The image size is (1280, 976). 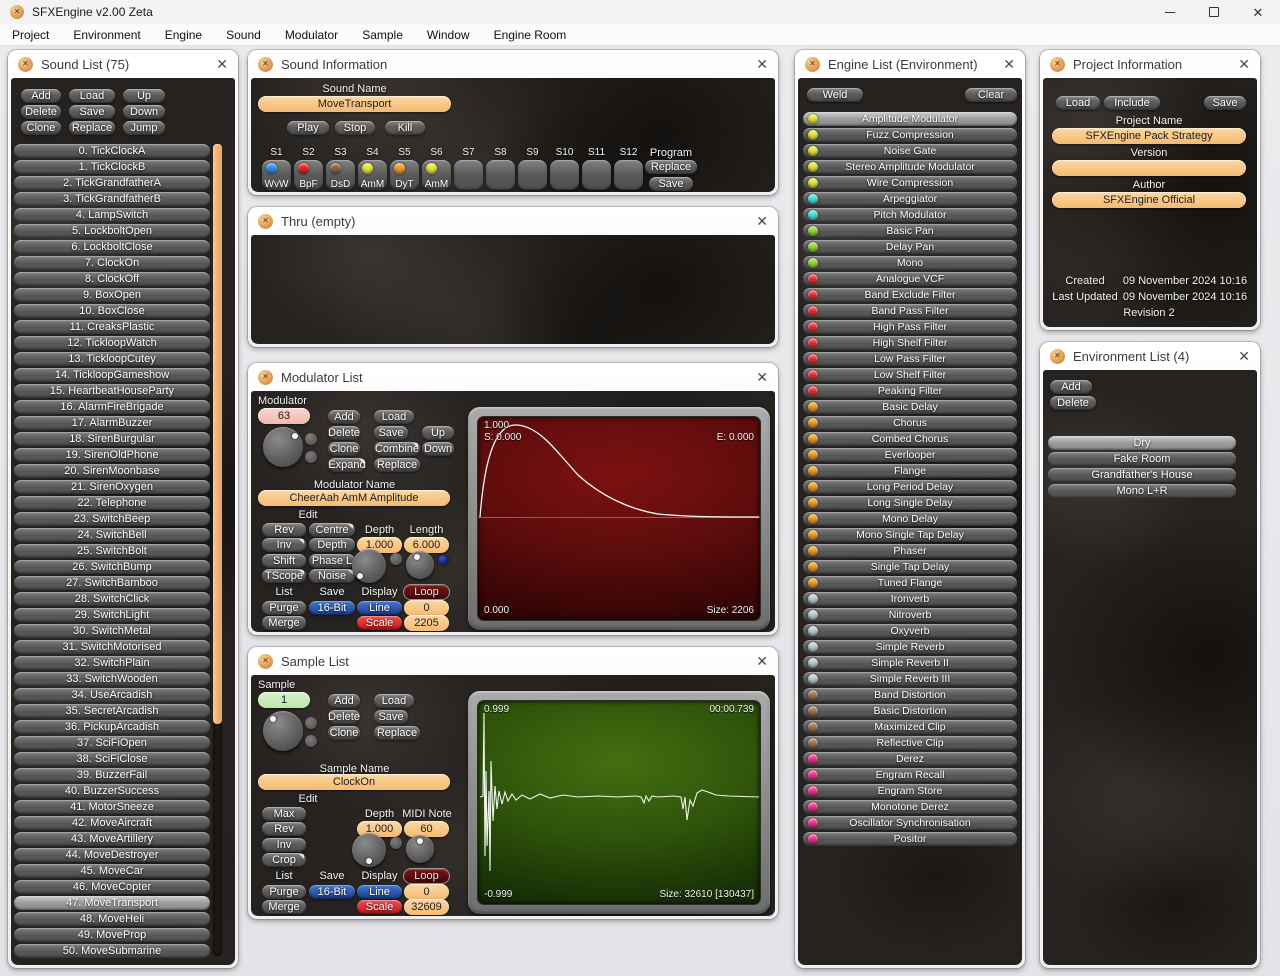 What do you see at coordinates (123, 64) in the screenshot?
I see `panel-sound-list-titlebar: ✕ Sound List (75) ✕` at bounding box center [123, 64].